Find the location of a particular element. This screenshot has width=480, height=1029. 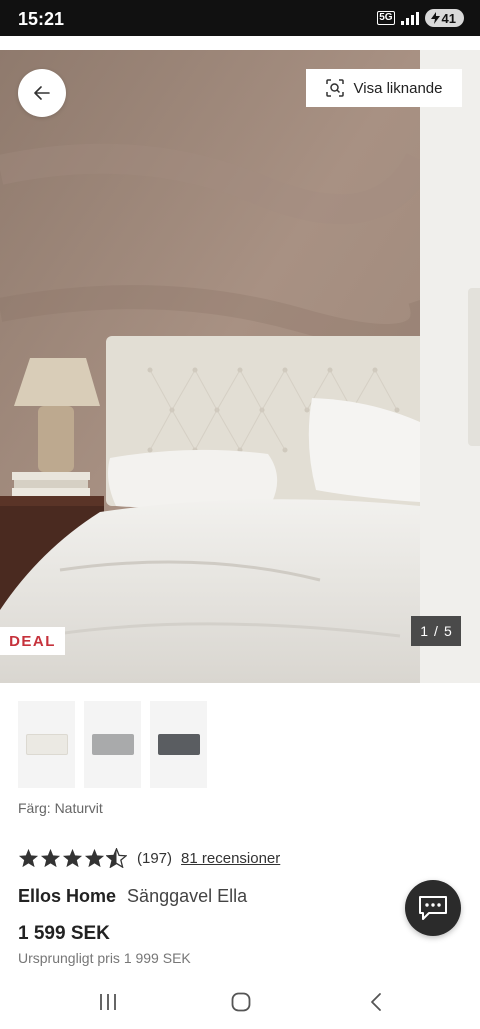

back-button is located at coordinates (42, 93).